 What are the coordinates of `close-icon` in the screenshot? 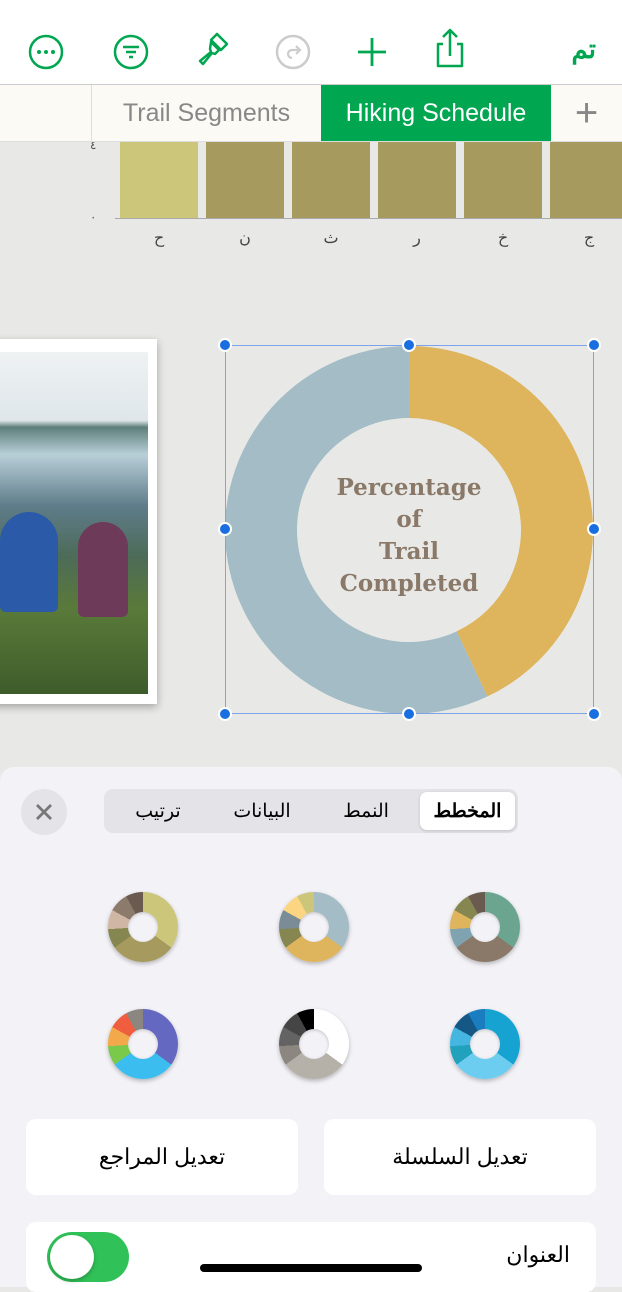 It's located at (44, 812).